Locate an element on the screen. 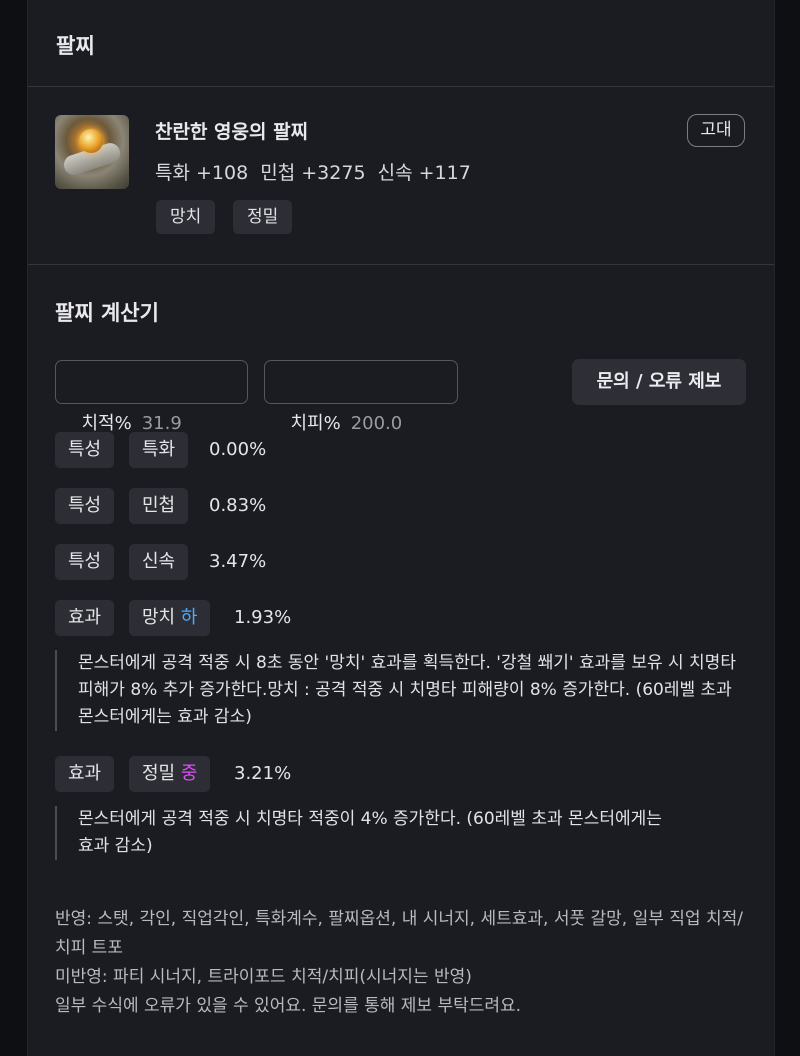 This screenshot has width=800, height=1056. row-name-with-grade: 정밀 중 is located at coordinates (170, 774).